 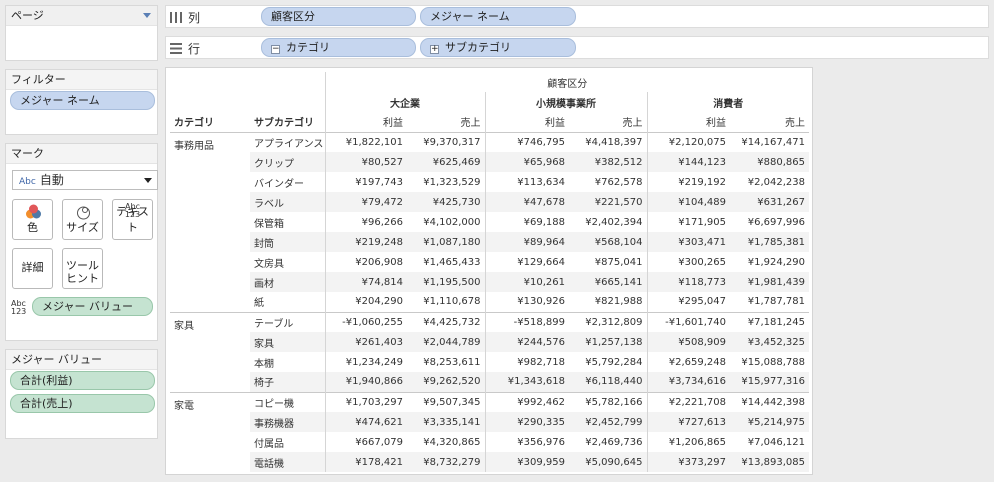 What do you see at coordinates (147, 15) in the screenshot?
I see `pages-dropdown-icon` at bounding box center [147, 15].